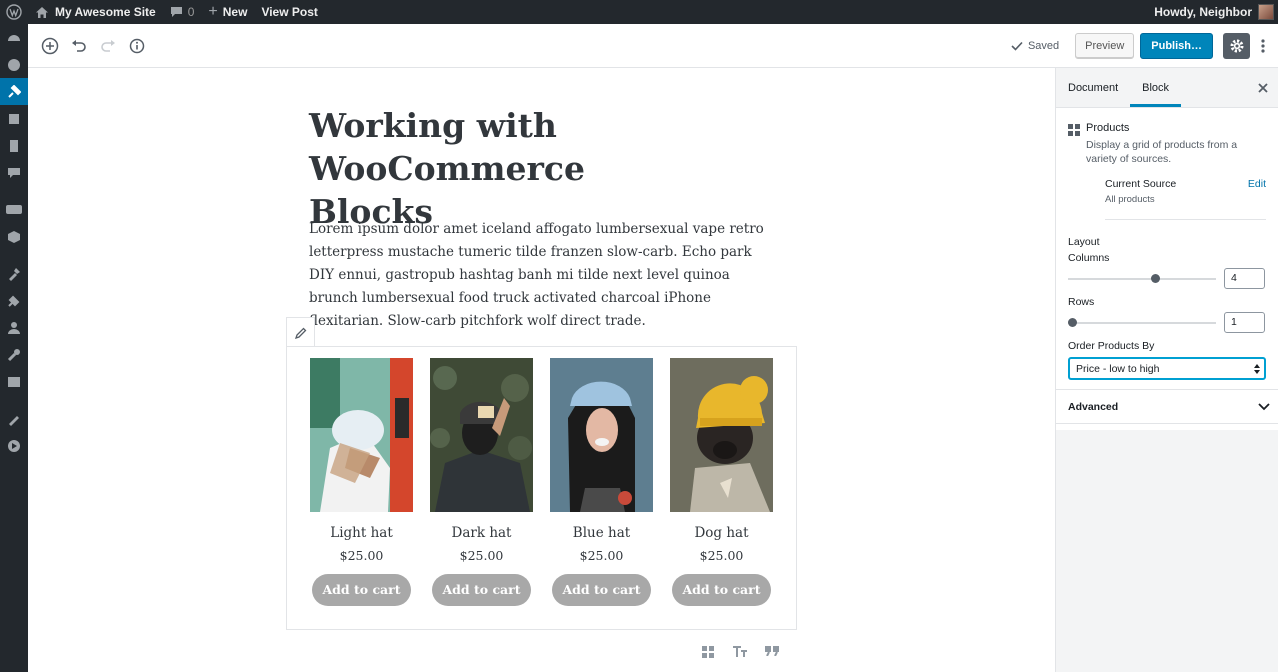 The width and height of the screenshot is (1278, 672). Describe the element at coordinates (1156, 278) in the screenshot. I see `columns-slider-thumb` at that location.